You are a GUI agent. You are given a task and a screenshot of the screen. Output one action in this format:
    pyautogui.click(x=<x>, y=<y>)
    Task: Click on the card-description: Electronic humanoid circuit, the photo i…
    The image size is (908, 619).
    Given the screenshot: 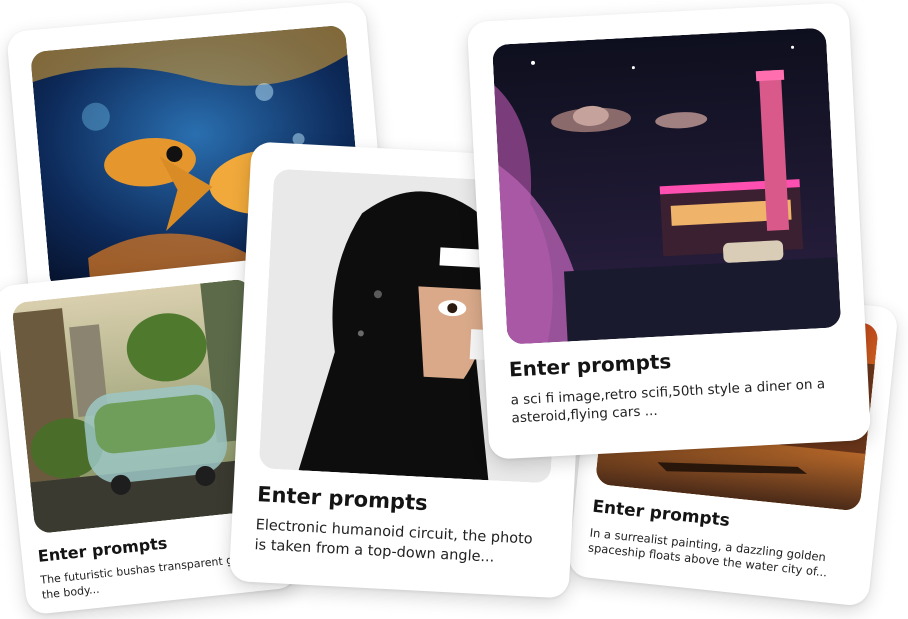 What is the action you would take?
    pyautogui.click(x=394, y=541)
    